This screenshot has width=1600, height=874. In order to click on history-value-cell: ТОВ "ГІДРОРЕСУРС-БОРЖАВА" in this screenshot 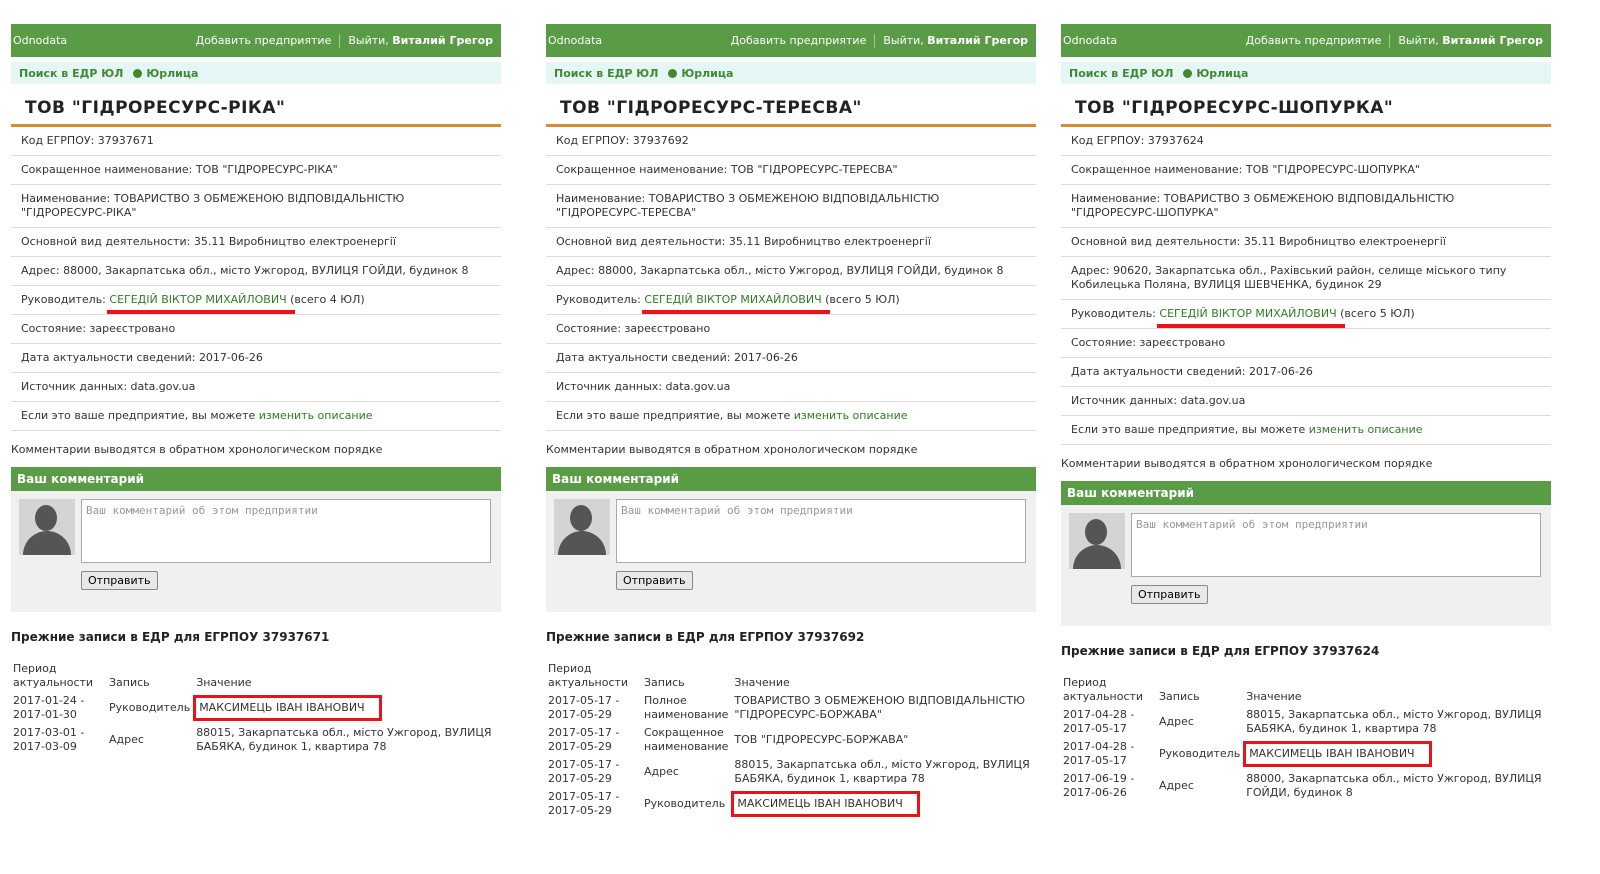, I will do `click(884, 740)`.